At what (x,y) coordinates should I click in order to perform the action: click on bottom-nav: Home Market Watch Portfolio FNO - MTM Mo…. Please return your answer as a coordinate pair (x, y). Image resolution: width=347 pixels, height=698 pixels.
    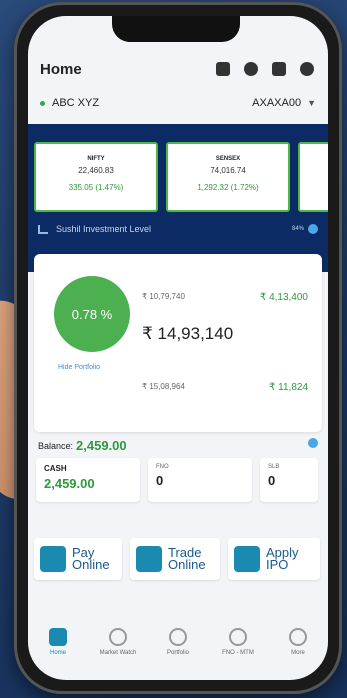
    Looking at the image, I should click on (178, 650).